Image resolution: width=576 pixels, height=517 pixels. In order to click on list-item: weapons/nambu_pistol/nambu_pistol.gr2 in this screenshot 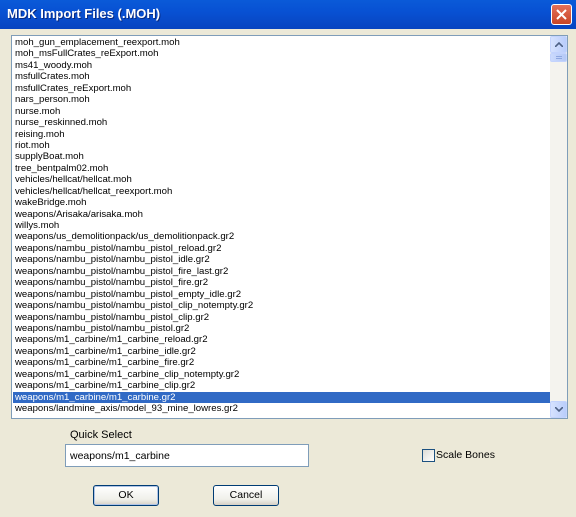, I will do `click(281, 328)`.